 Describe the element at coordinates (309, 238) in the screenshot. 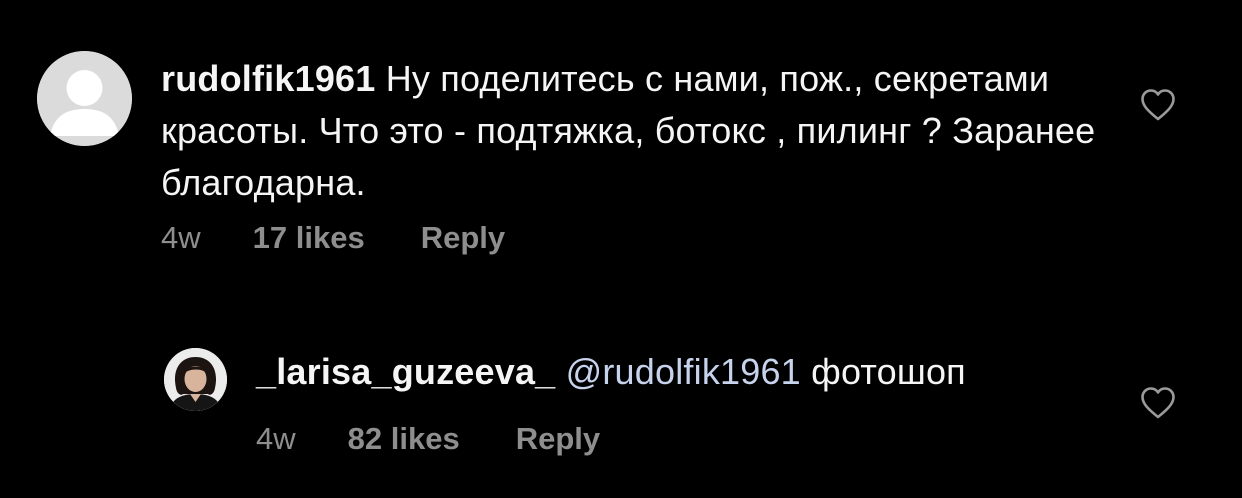

I see `comment-likes-count: 17 likes` at that location.